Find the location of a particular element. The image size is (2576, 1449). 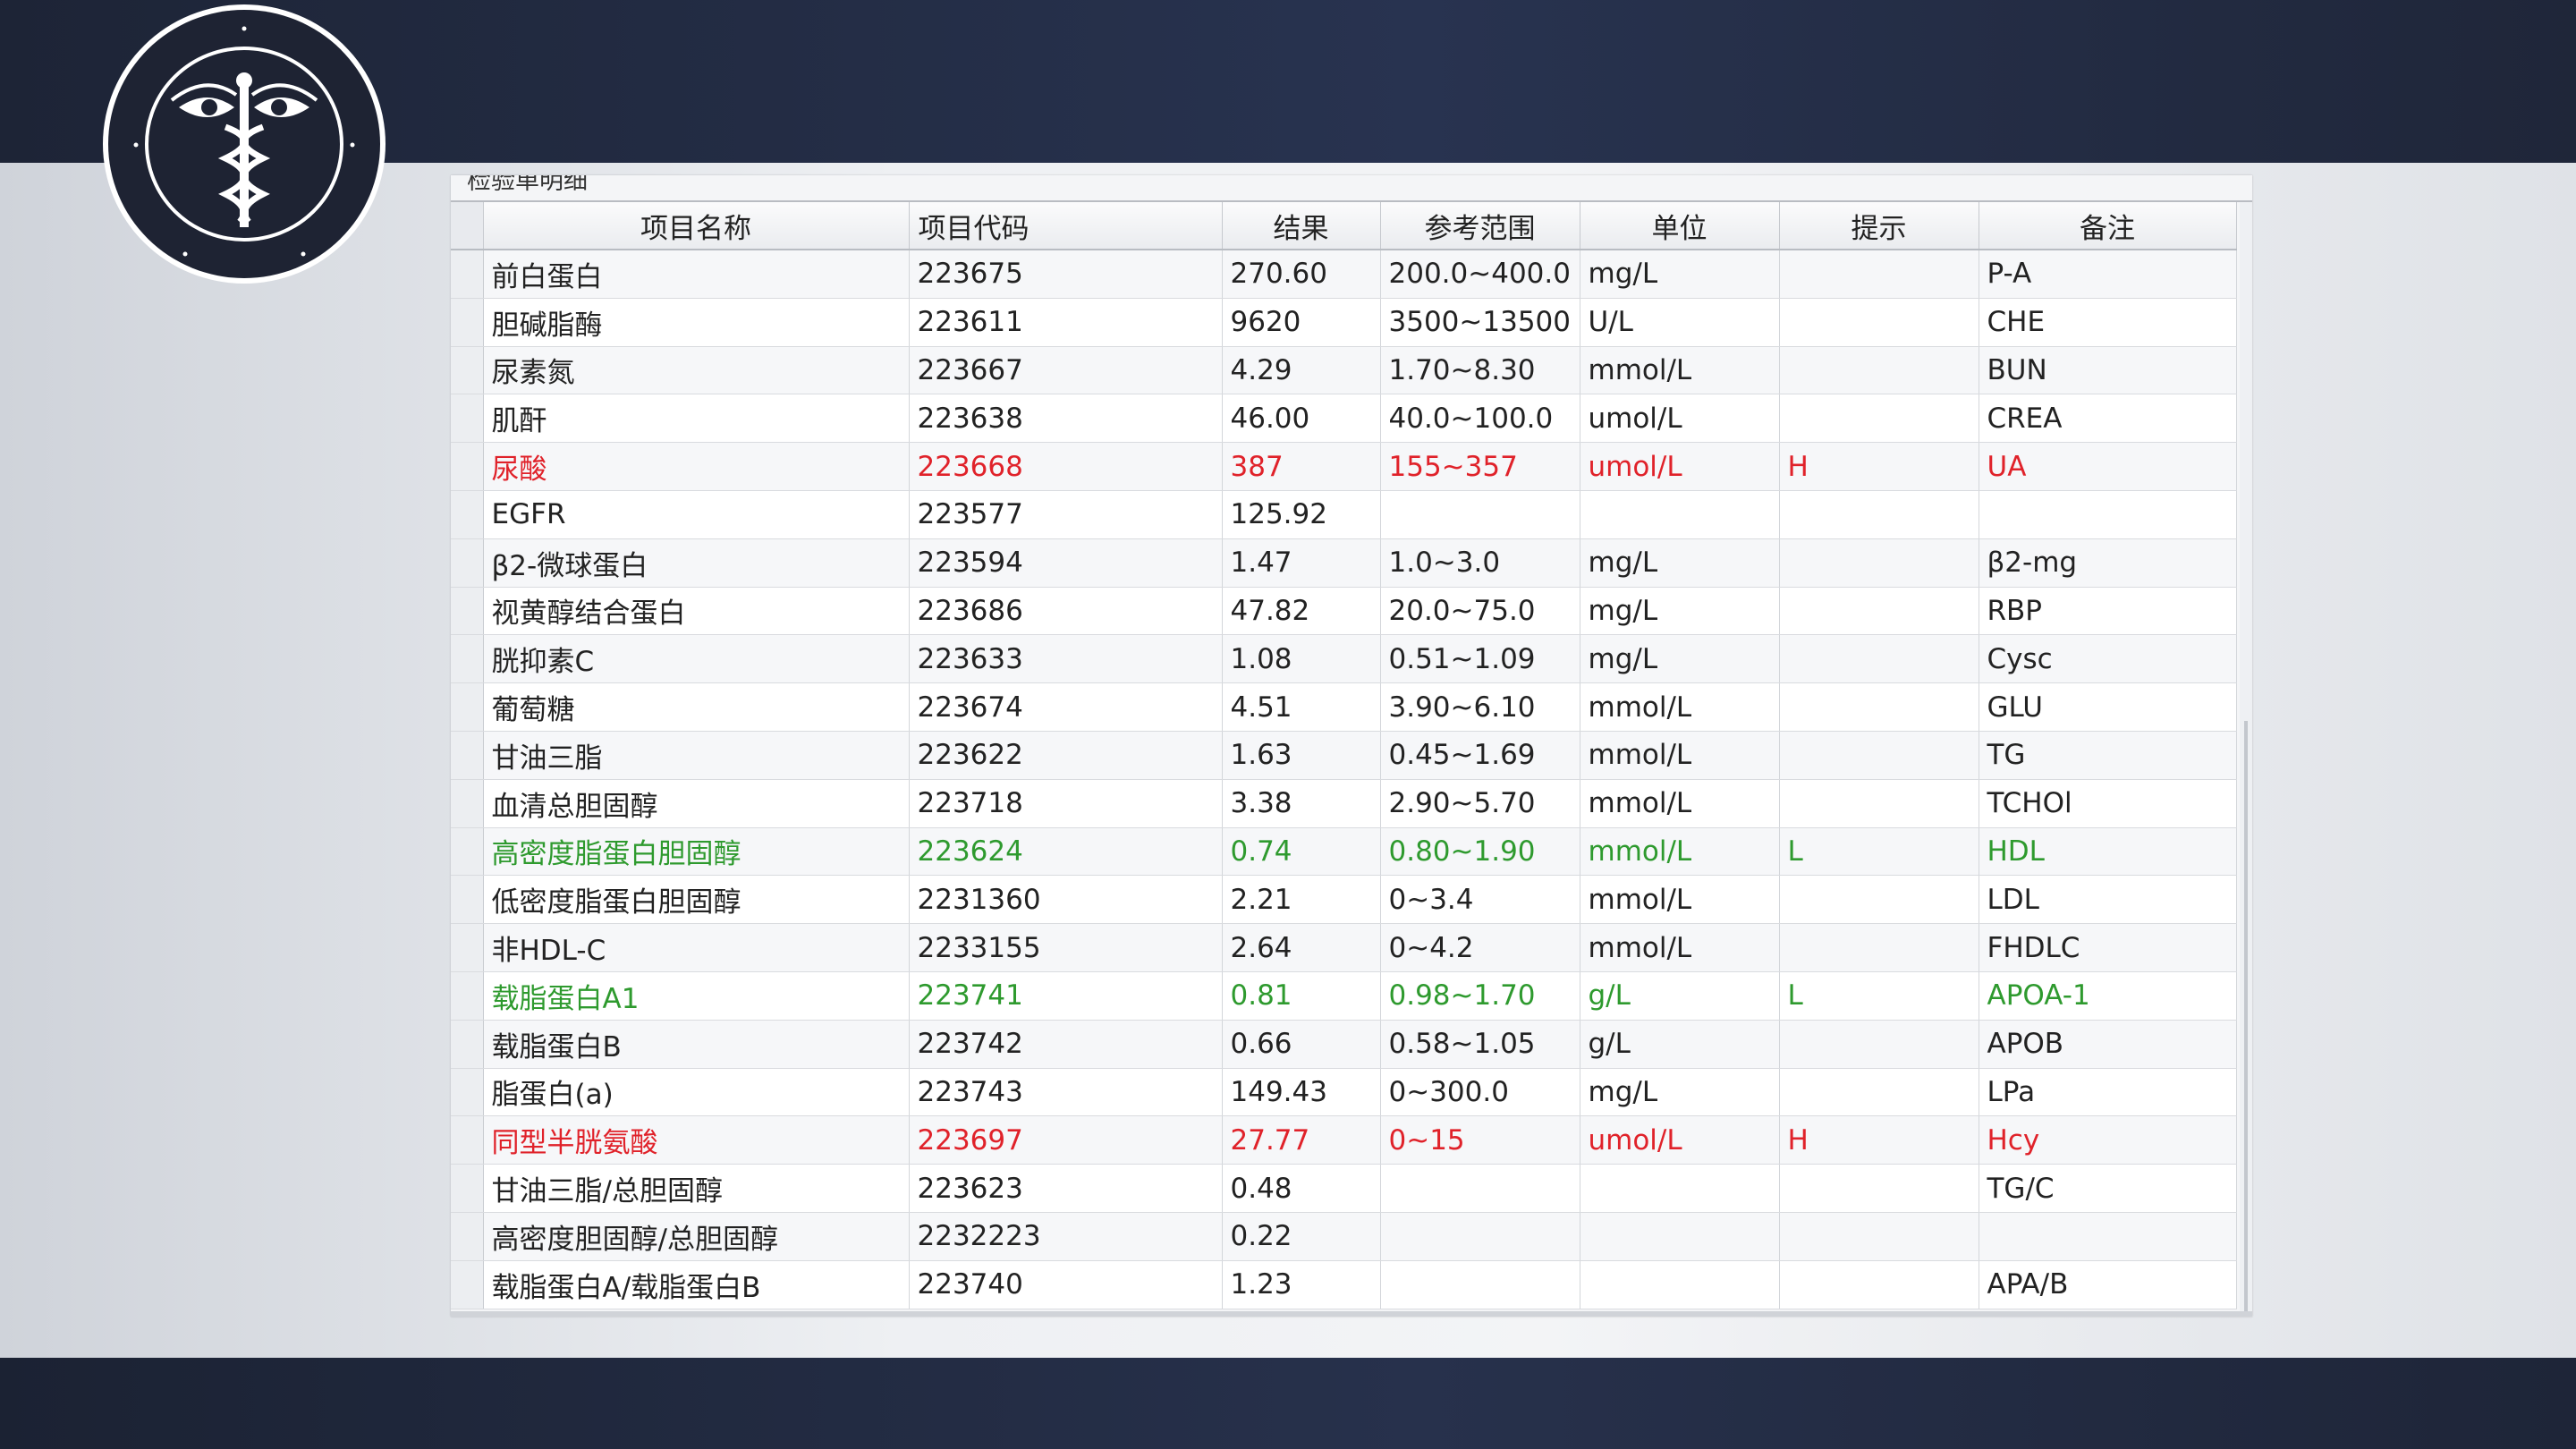

column-header-range: 参考范围 is located at coordinates (1480, 226).